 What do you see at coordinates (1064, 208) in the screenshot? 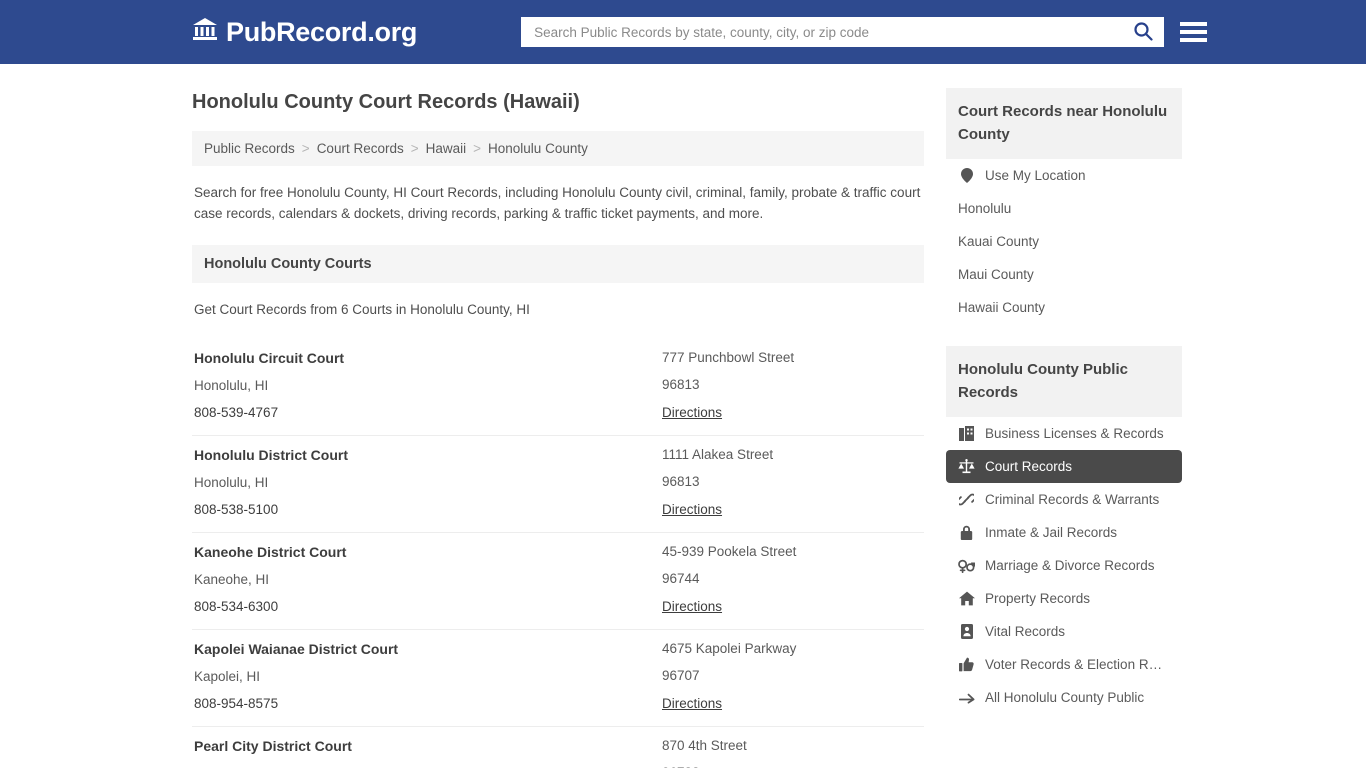
I see `sidebar-near-item: Honolulu` at bounding box center [1064, 208].